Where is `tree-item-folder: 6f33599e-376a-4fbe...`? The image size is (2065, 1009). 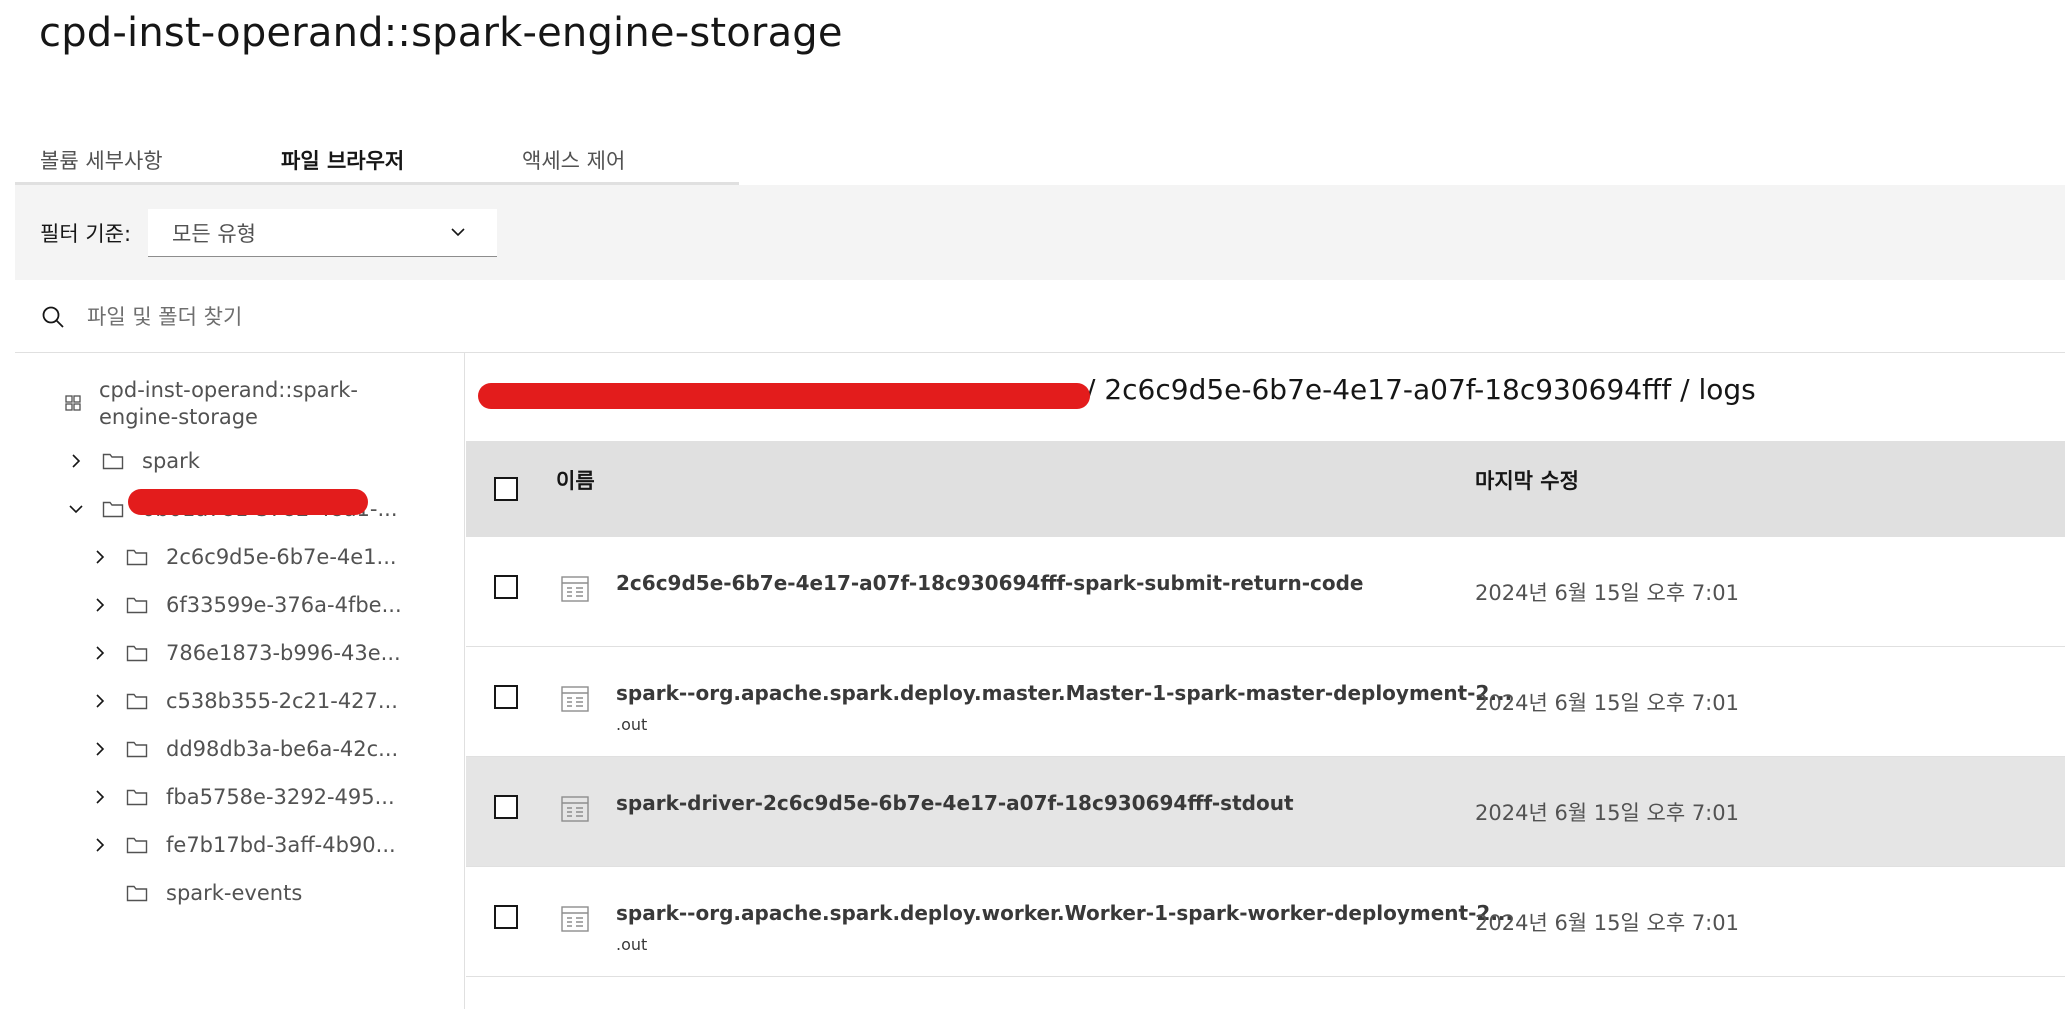 tree-item-folder: 6f33599e-376a-4fbe... is located at coordinates (246, 605).